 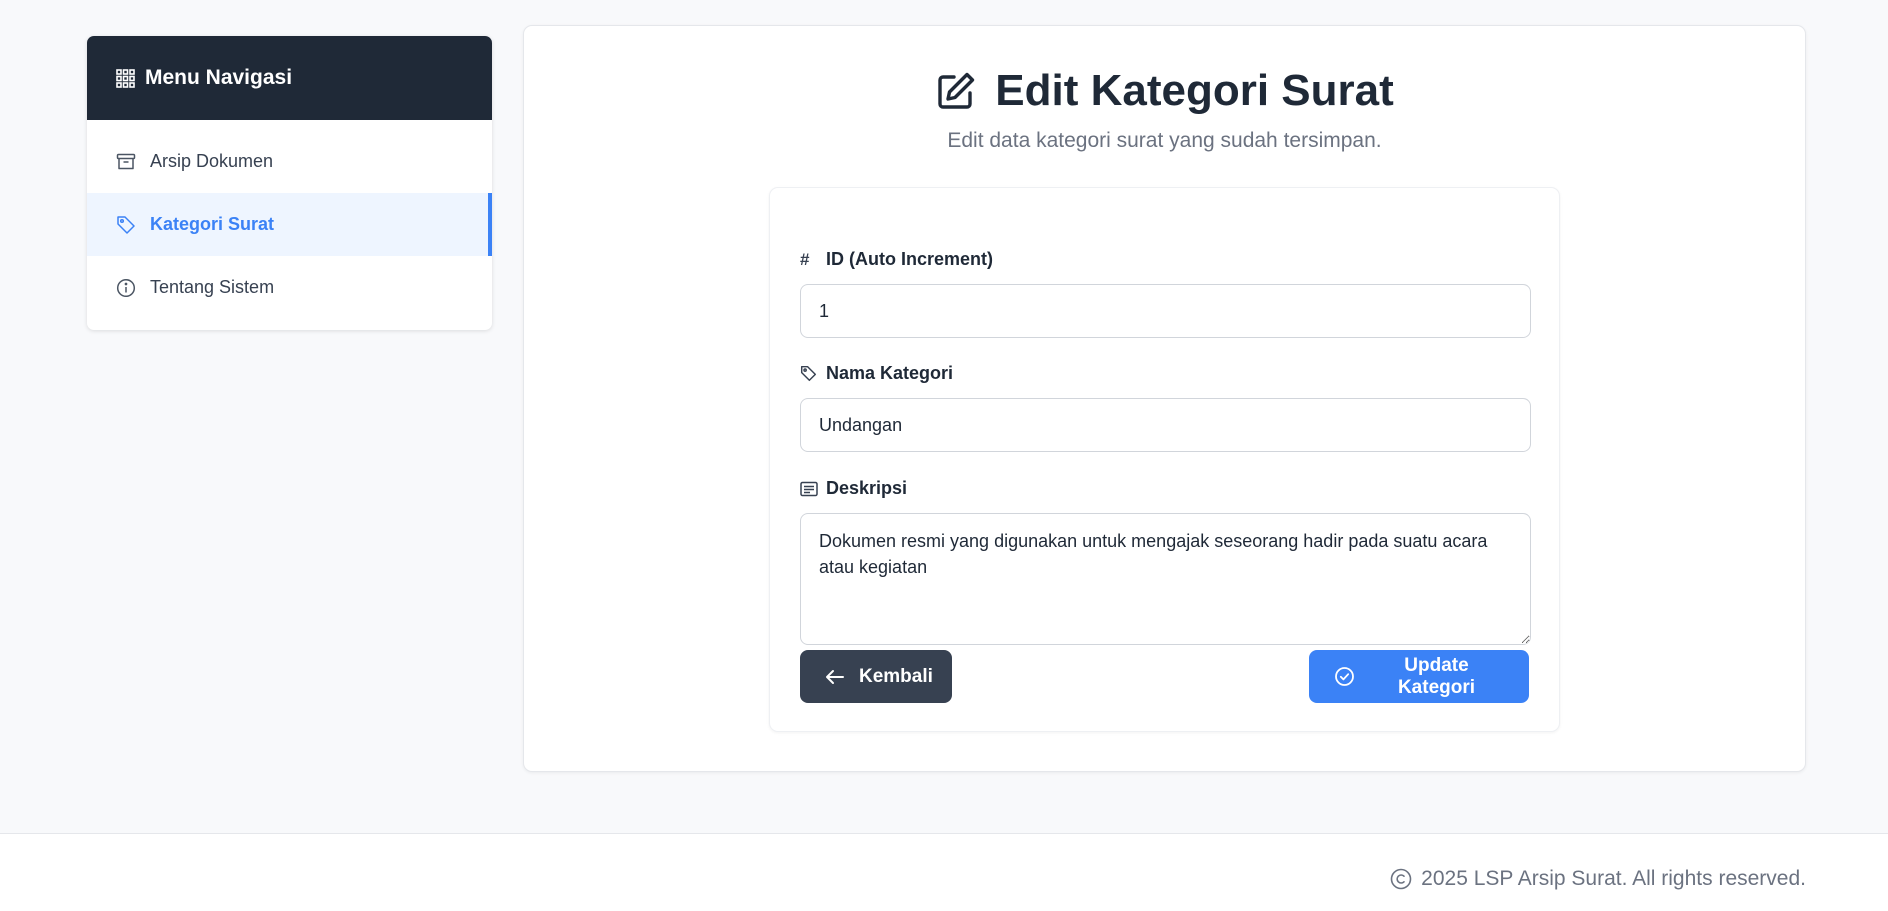 I want to click on description-field-label-text: Deskripsi, so click(x=867, y=488).